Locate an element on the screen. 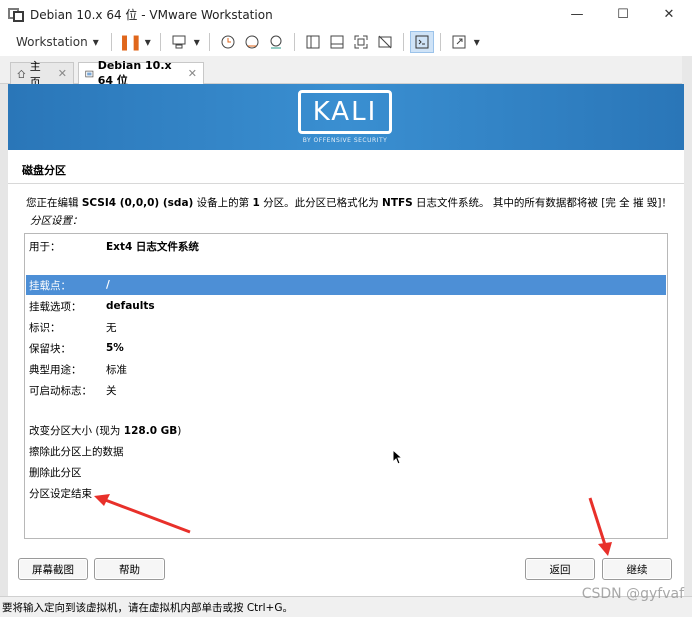  divider is located at coordinates (346, 183).